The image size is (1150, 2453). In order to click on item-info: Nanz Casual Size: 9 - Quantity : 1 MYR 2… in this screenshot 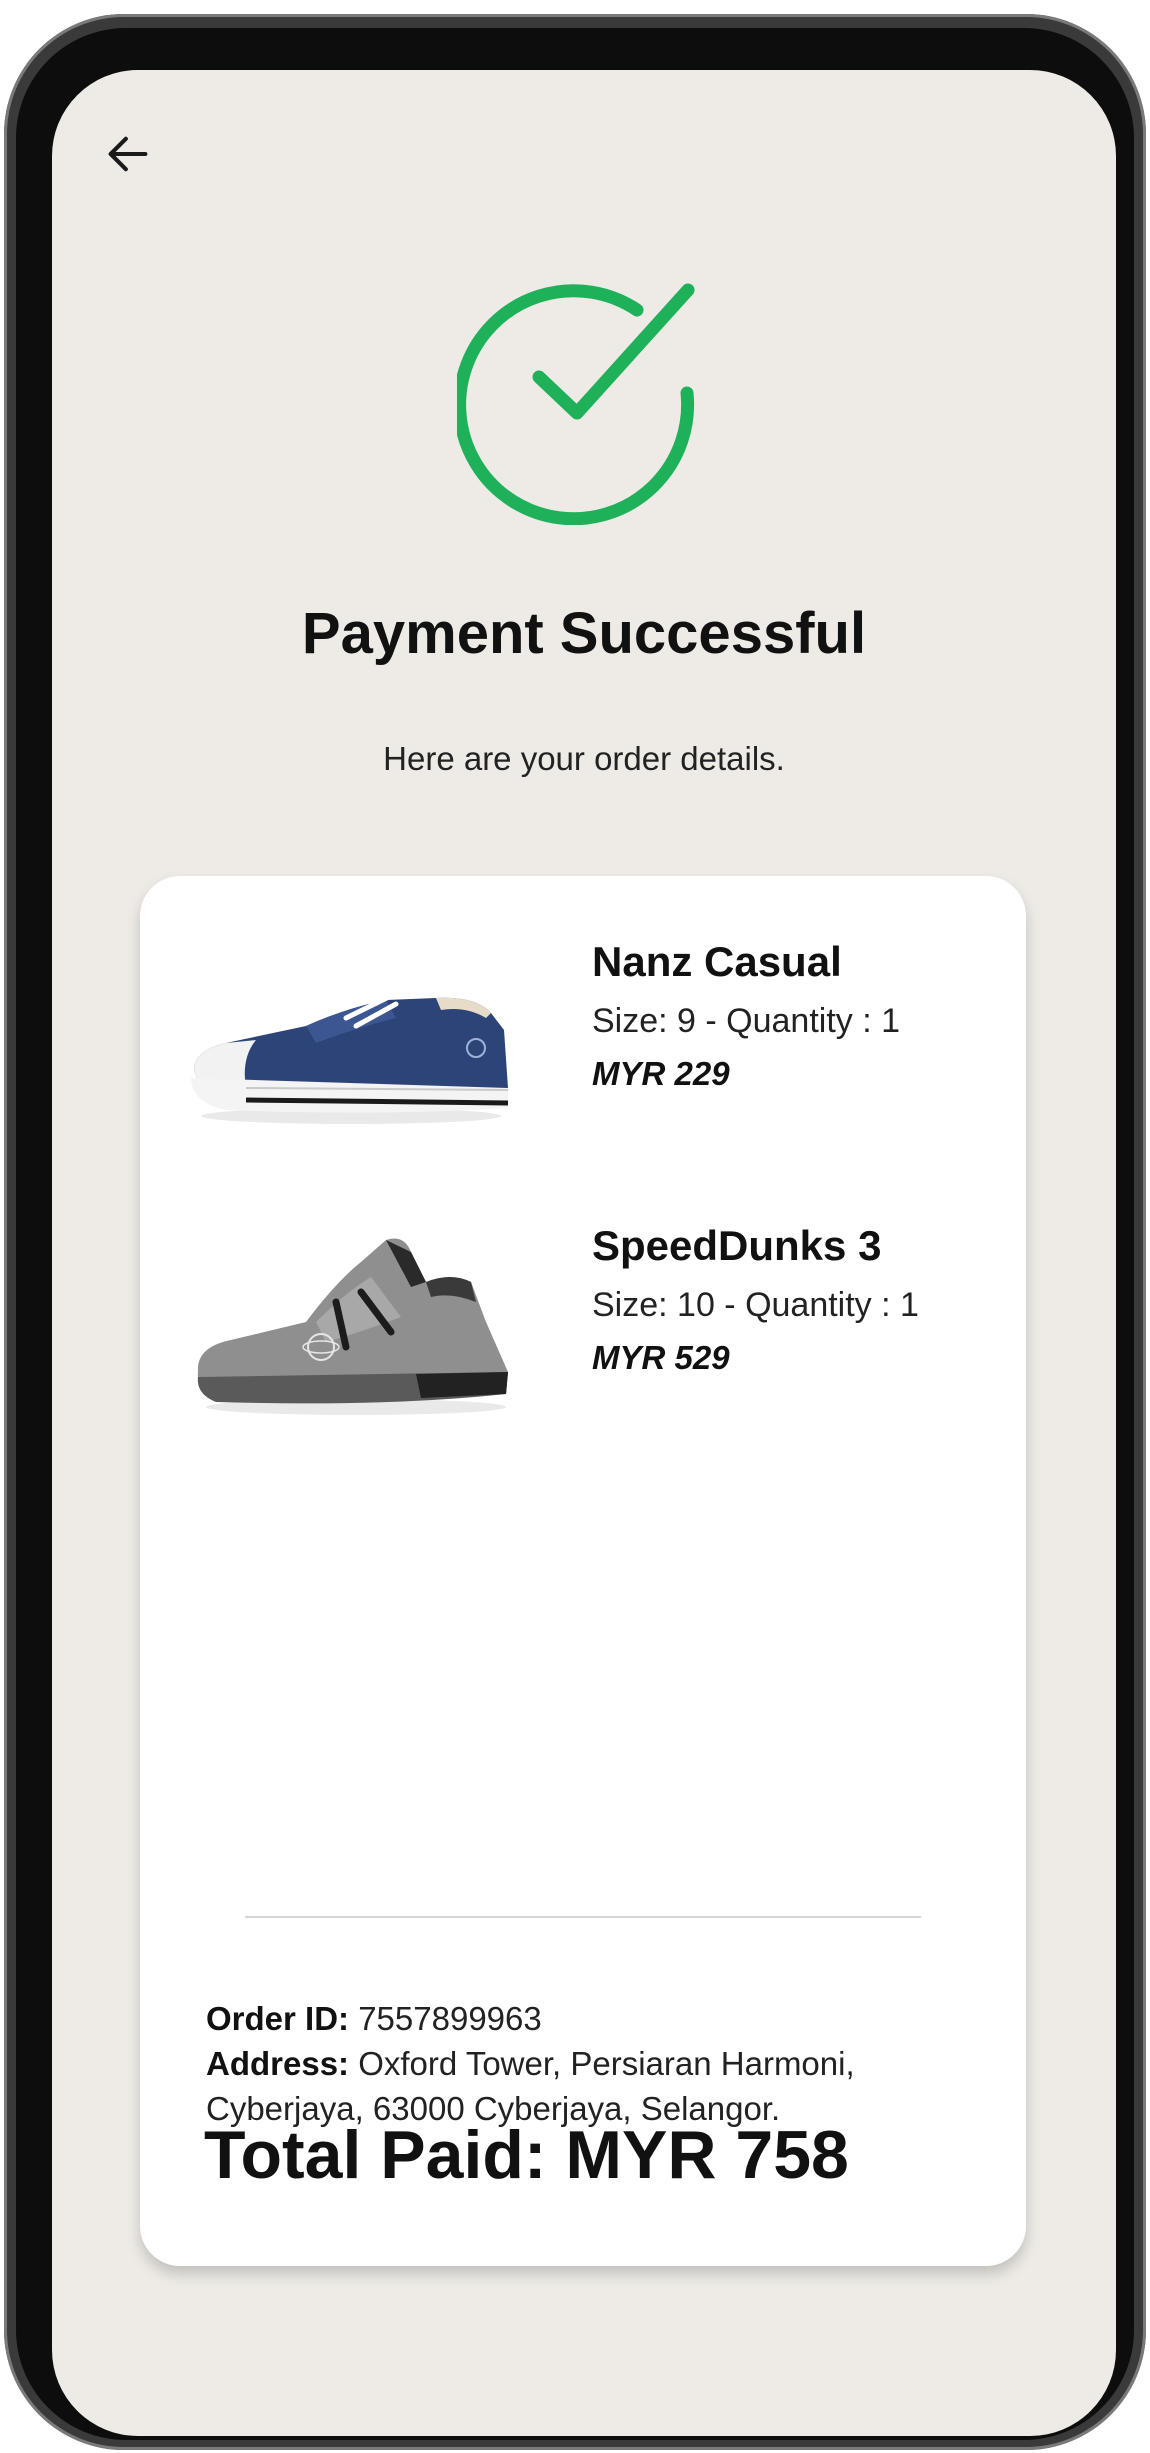, I will do `click(746, 1015)`.